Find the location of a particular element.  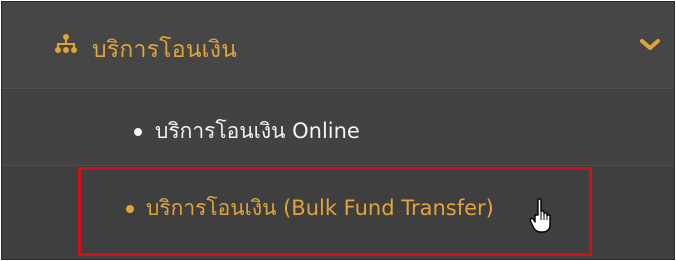

submenu-item-label: บริการโอนเงิน Online is located at coordinates (257, 131).